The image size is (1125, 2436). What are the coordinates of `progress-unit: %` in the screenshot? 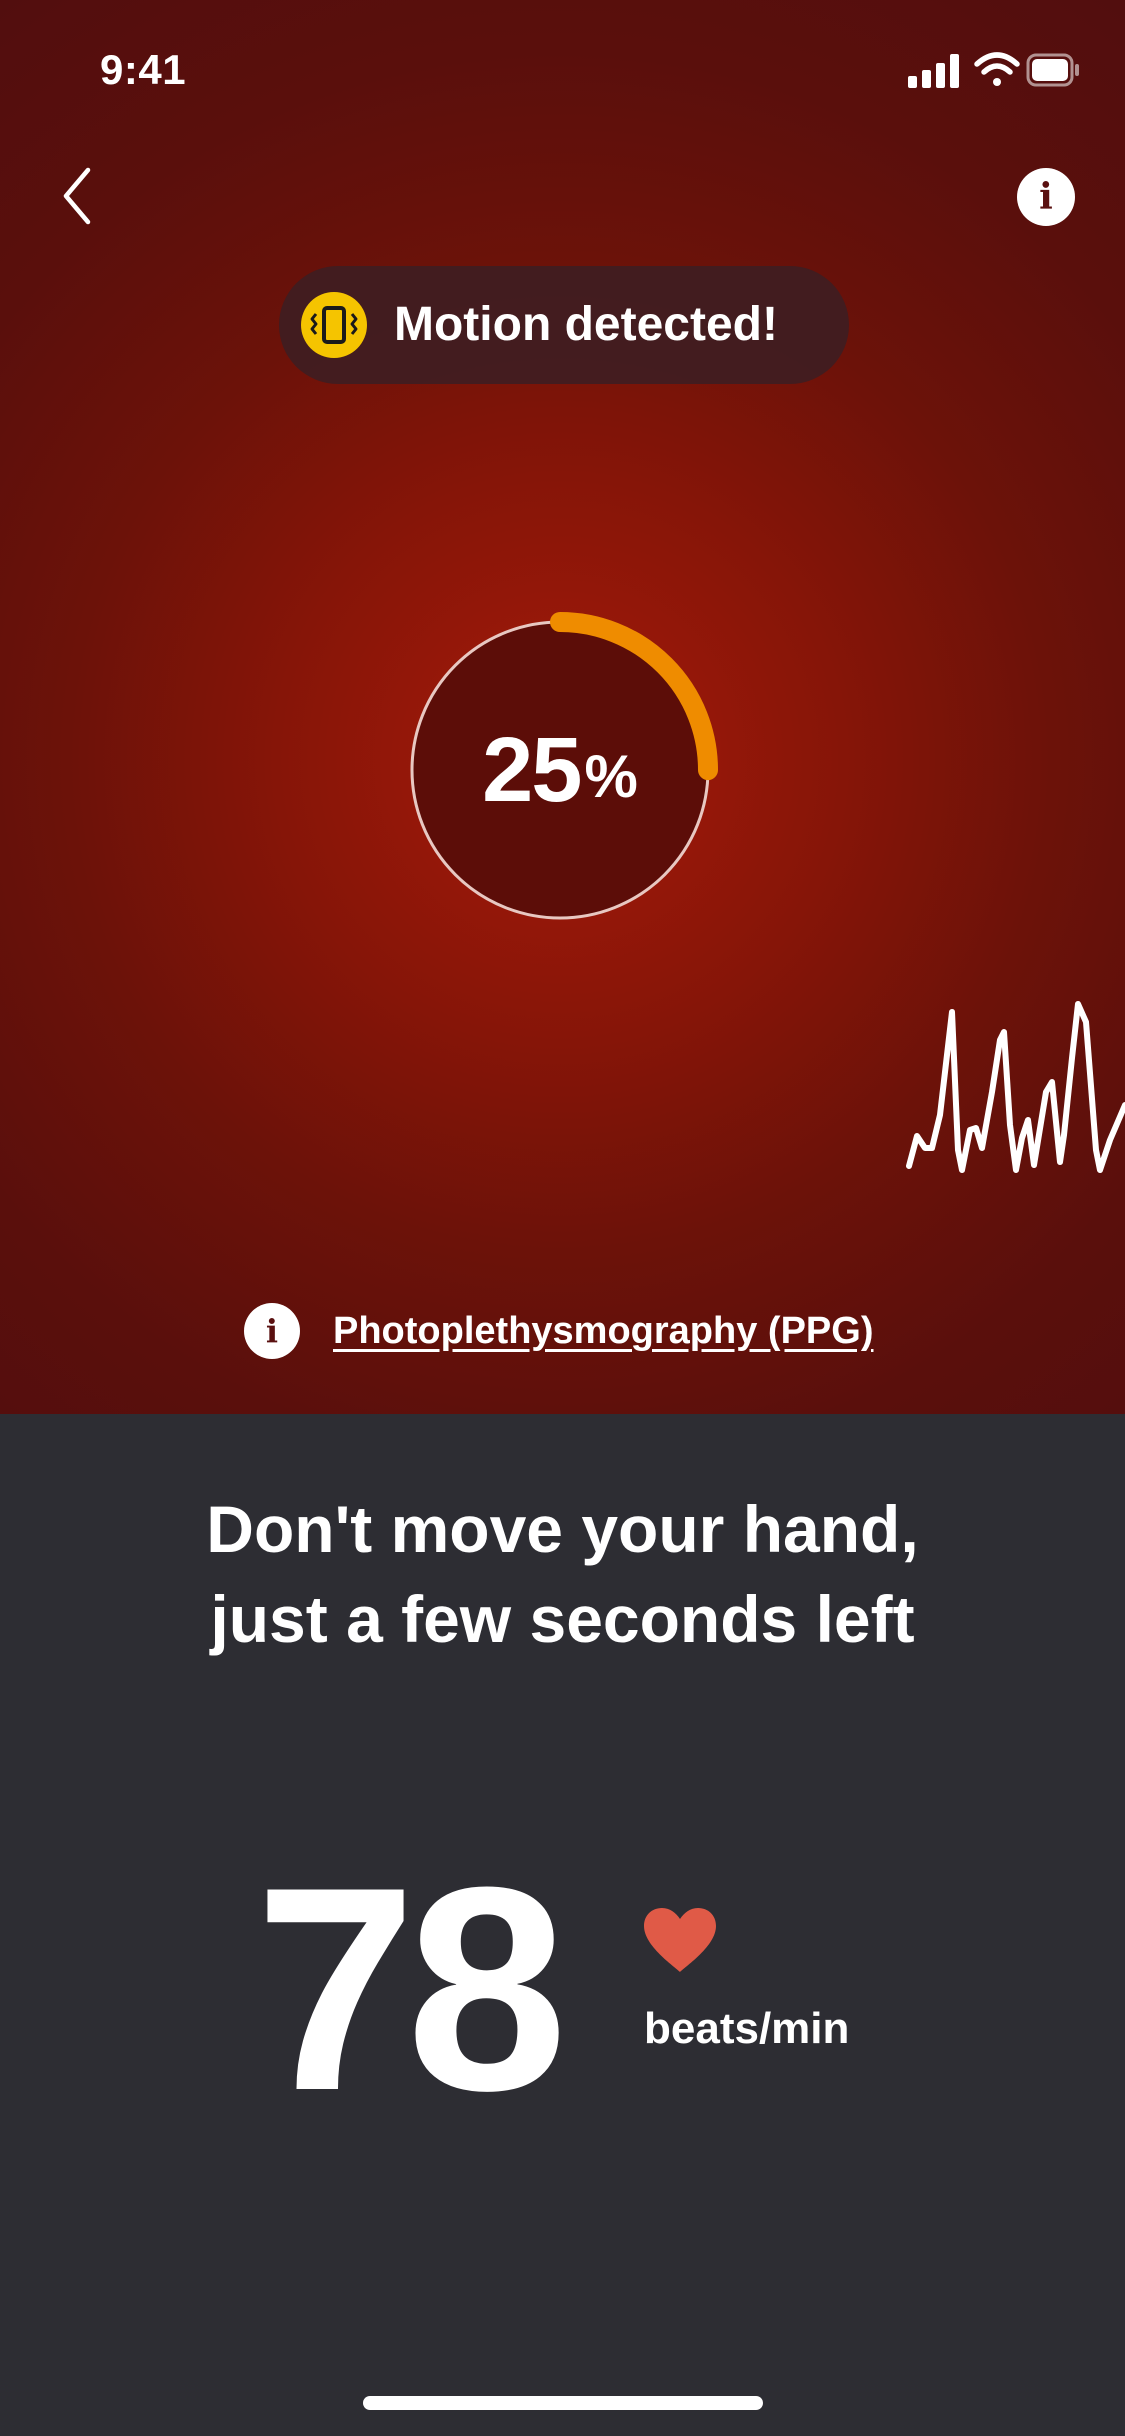 It's located at (611, 776).